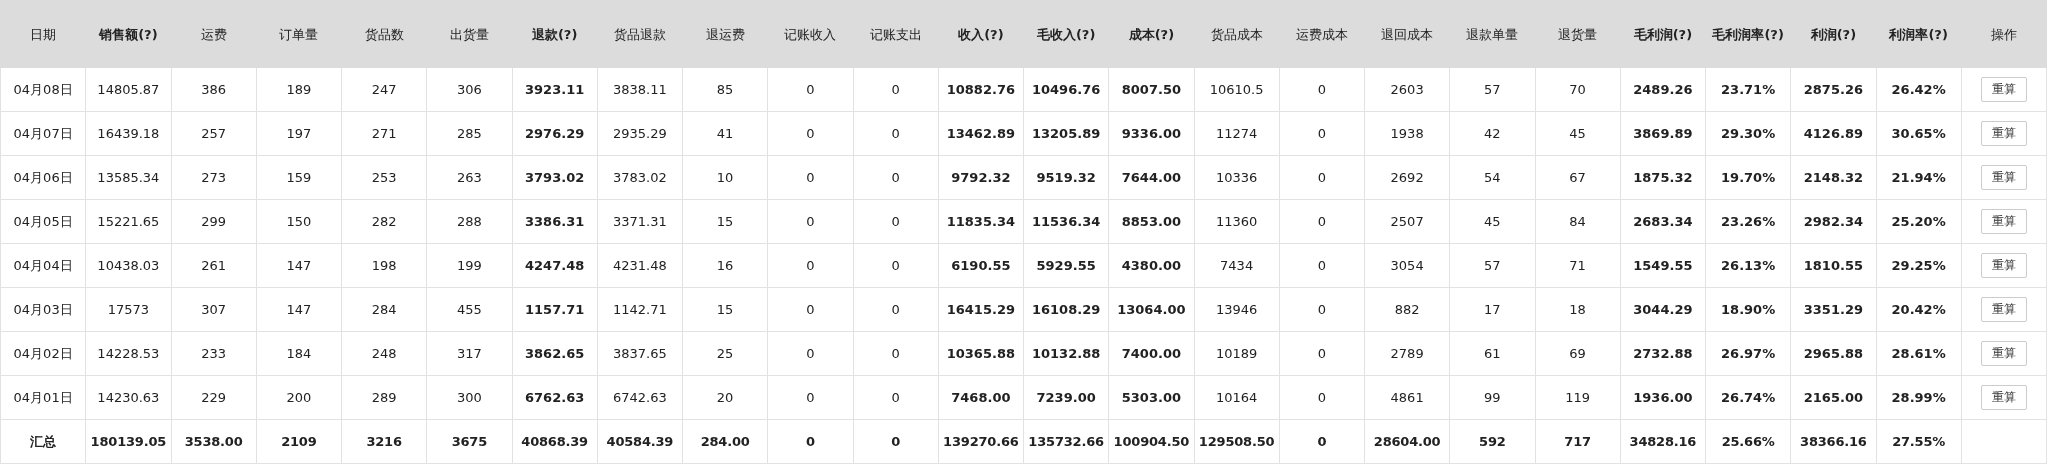 This screenshot has width=2047, height=465. Describe the element at coordinates (128, 177) in the screenshot. I see `table-cell: 13585.34` at that location.